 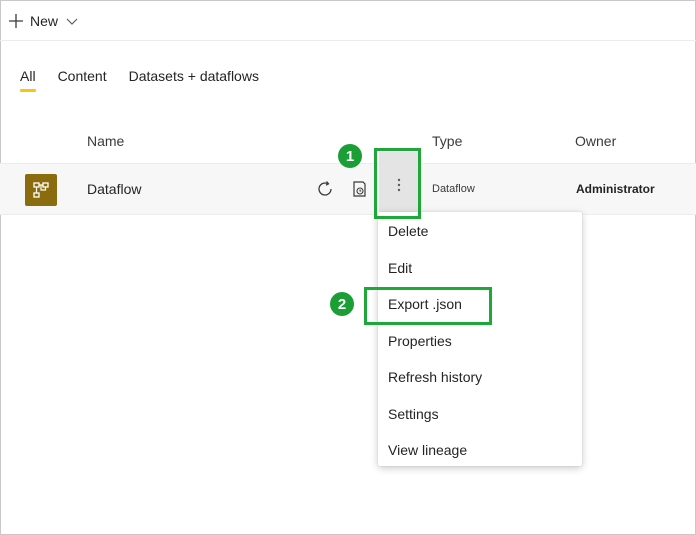 I want to click on row-type: Dataflow, so click(x=453, y=189).